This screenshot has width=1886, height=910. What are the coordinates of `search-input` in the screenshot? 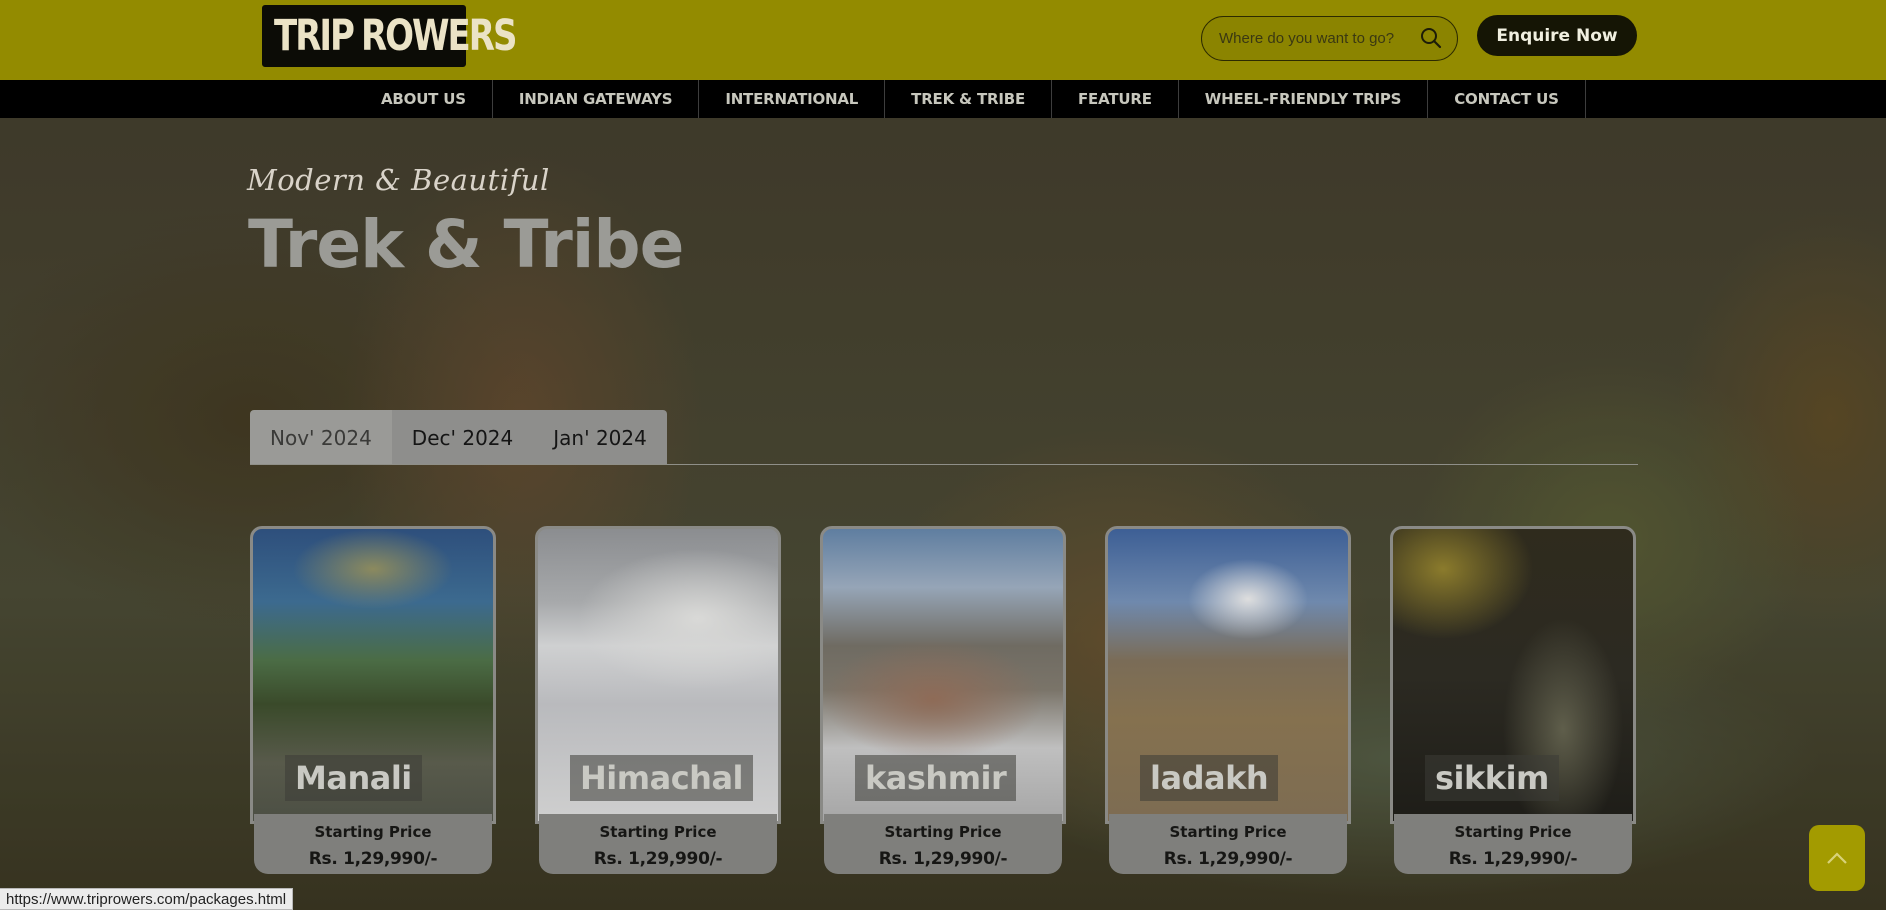 It's located at (1317, 38).